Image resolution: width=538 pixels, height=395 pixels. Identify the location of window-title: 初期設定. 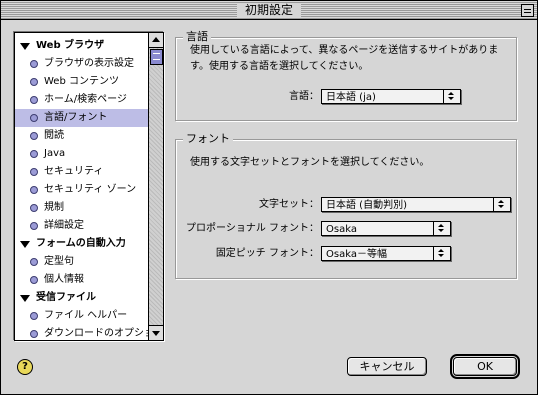
(269, 10).